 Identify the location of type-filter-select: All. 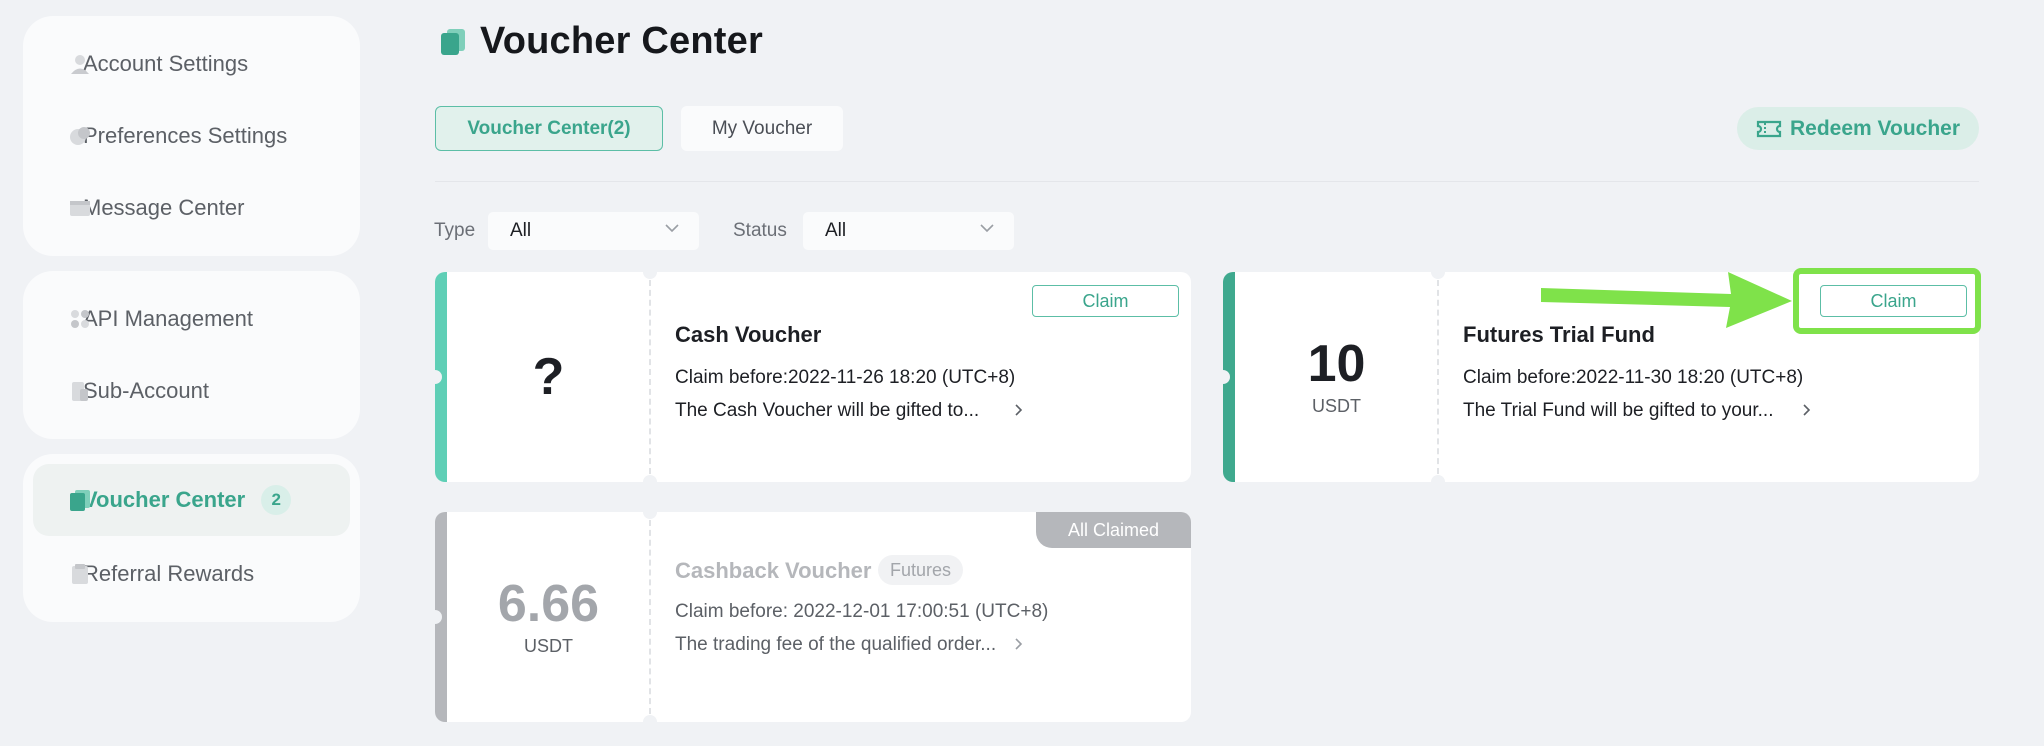
(593, 231).